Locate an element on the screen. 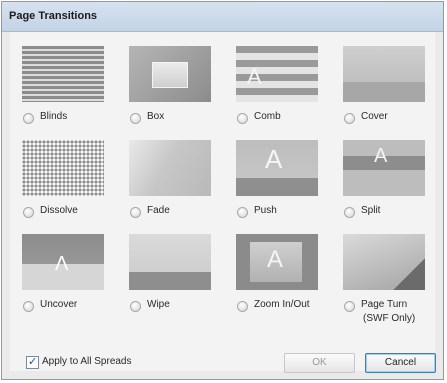  transition-option-wipe: Wipe is located at coordinates (172, 276).